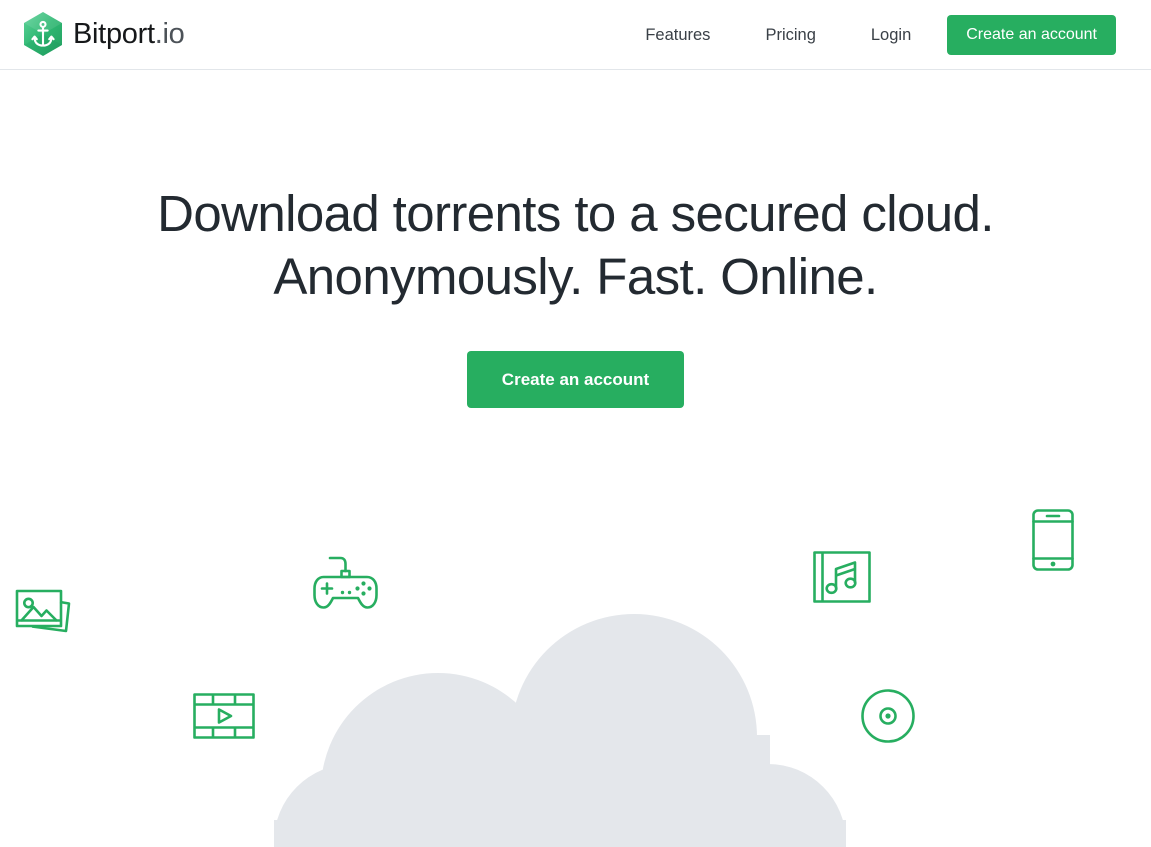 Image resolution: width=1151 pixels, height=847 pixels. What do you see at coordinates (790, 35) in the screenshot?
I see `nav-item-pricing: Pricing` at bounding box center [790, 35].